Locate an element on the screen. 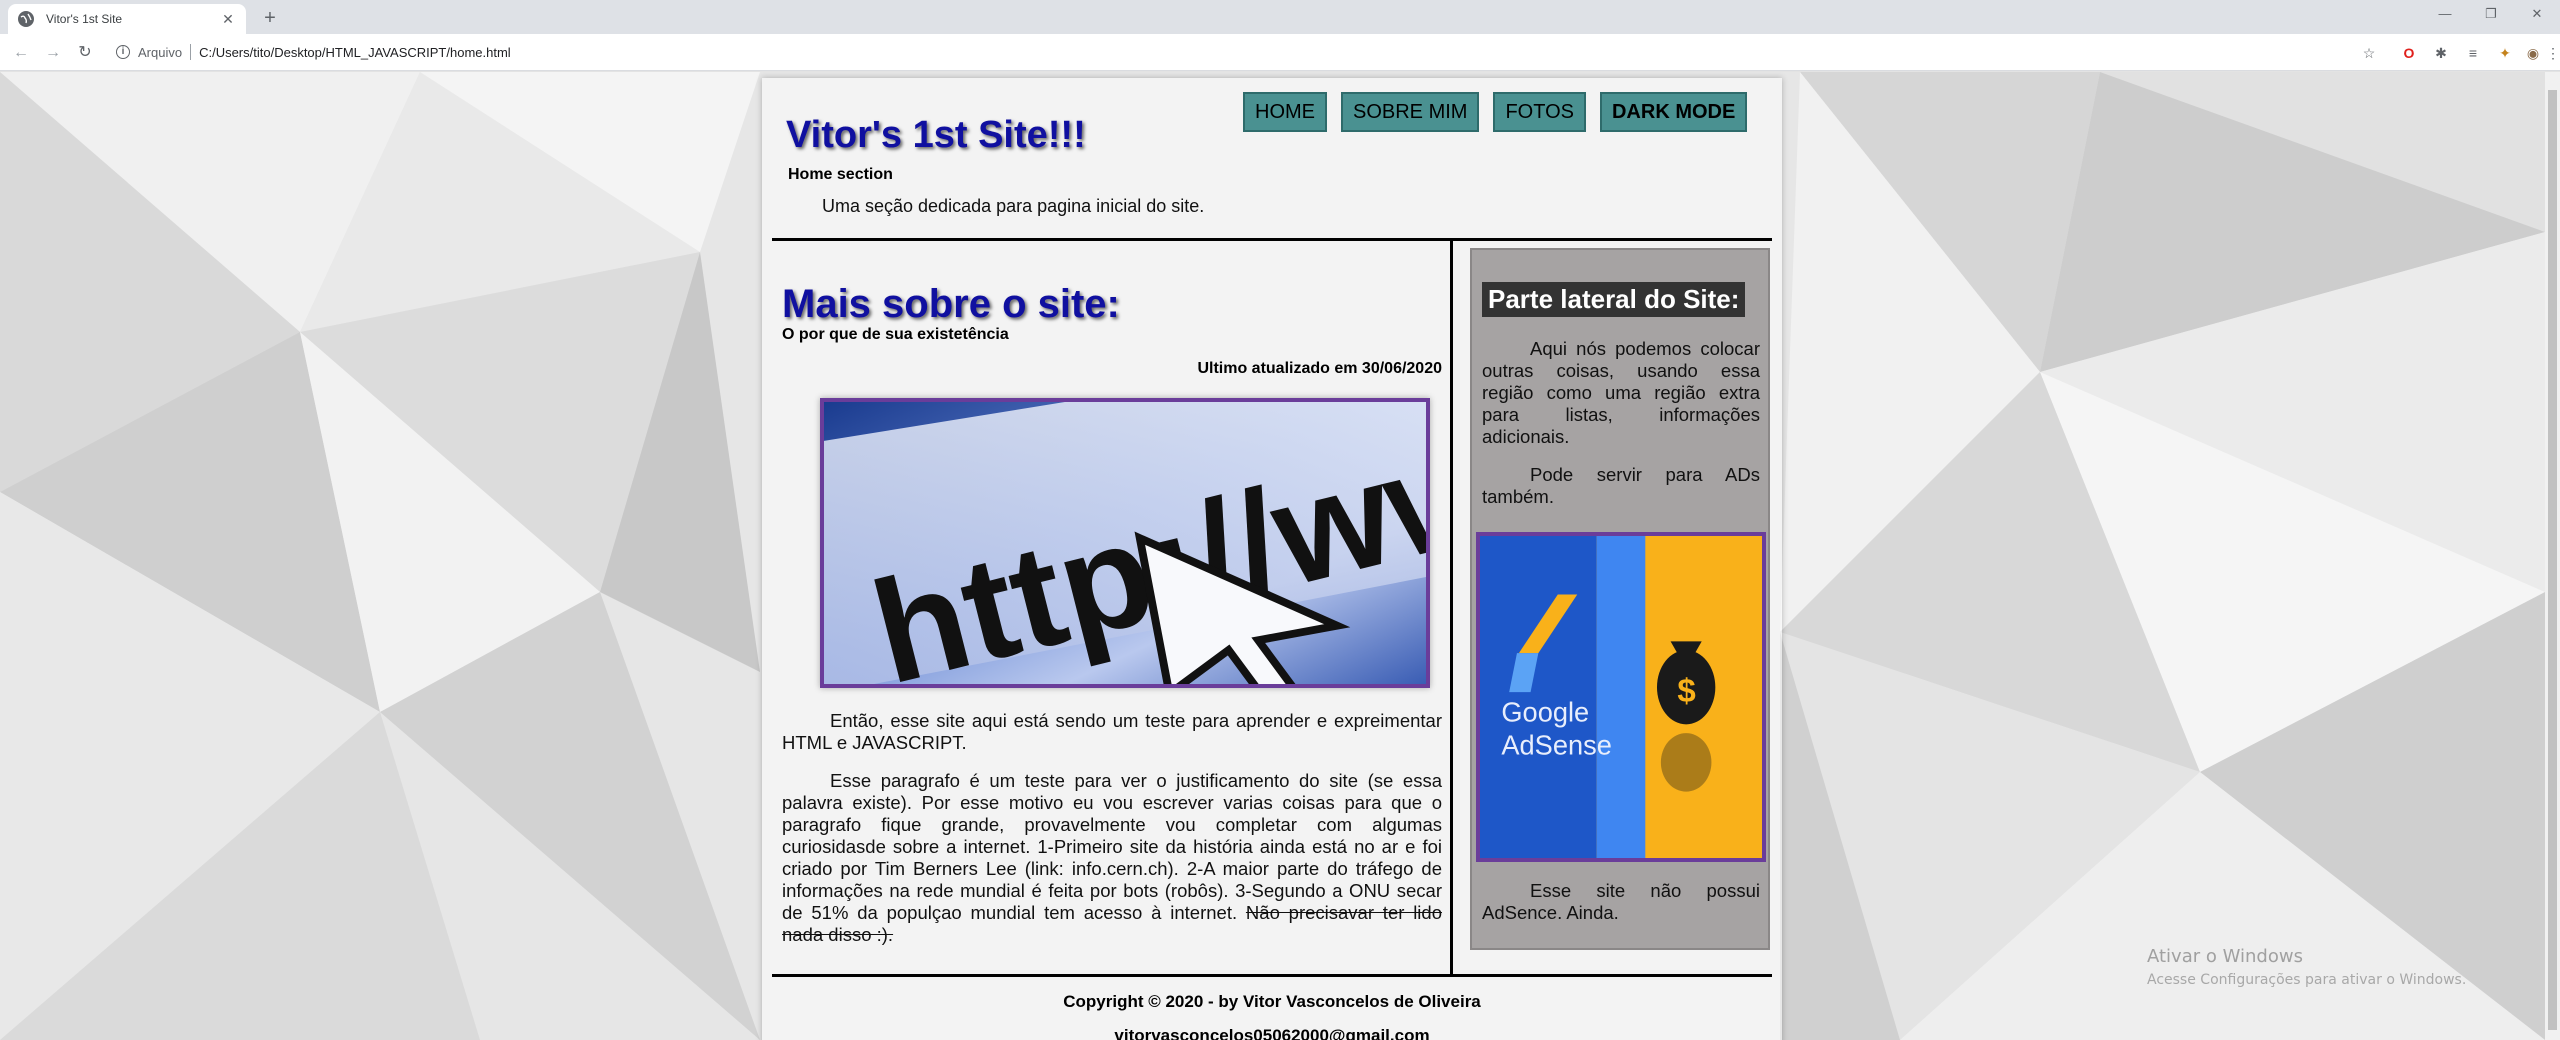  tab-title: Vitor's 1st Site is located at coordinates (84, 19).